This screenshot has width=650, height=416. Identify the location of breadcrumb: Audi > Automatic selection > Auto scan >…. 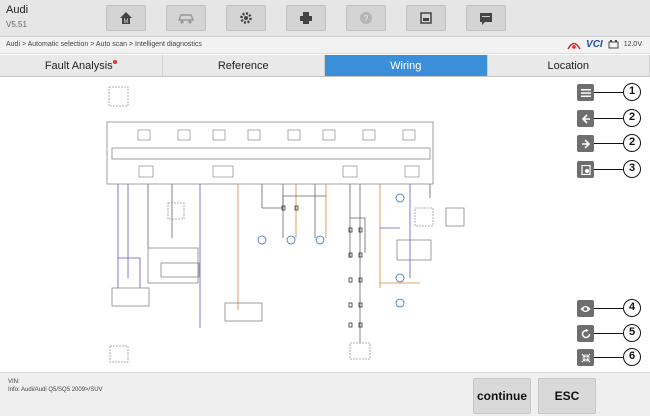
(104, 44).